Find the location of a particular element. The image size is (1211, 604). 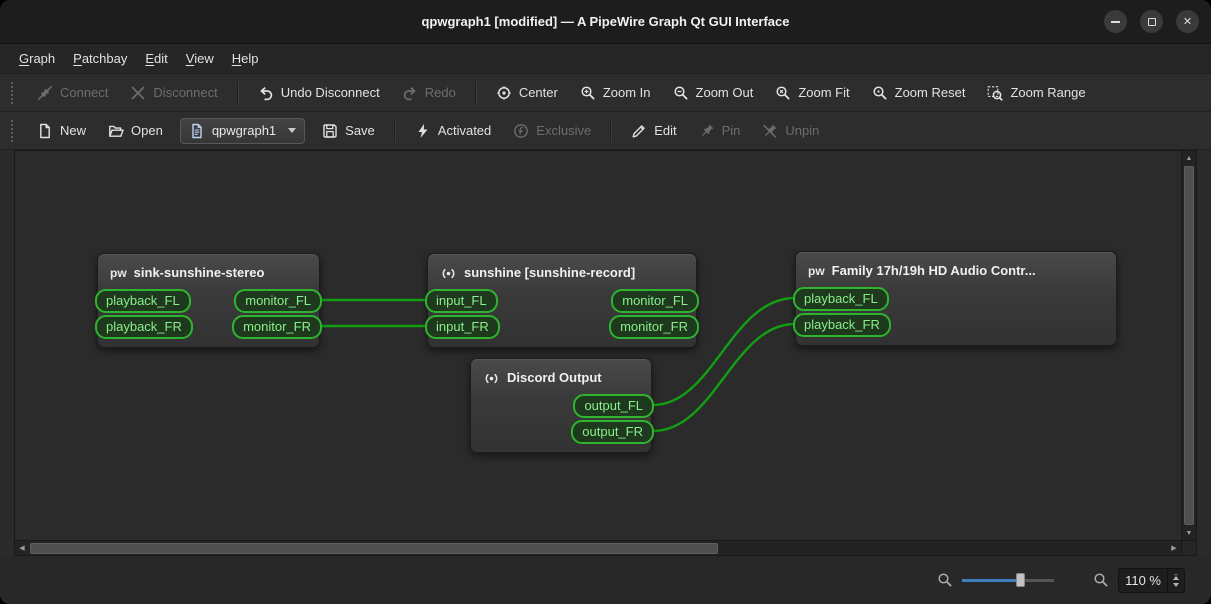

horizontal-scrollbar is located at coordinates (598, 548).